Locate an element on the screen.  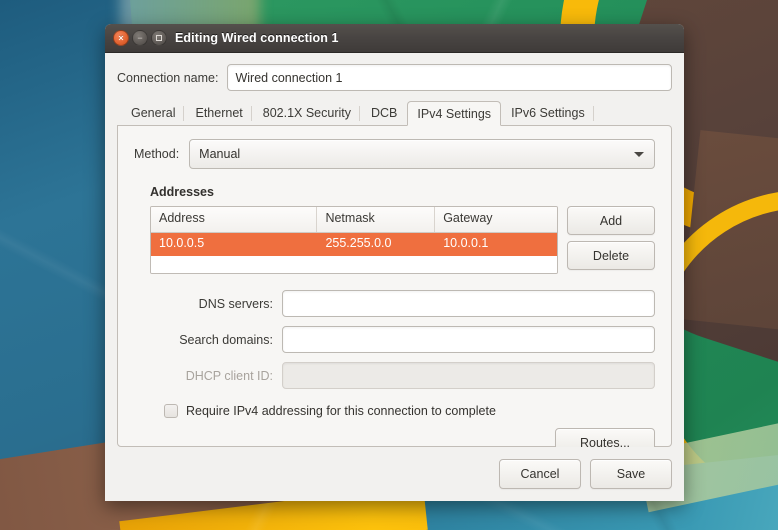
search-domains-input is located at coordinates (468, 339).